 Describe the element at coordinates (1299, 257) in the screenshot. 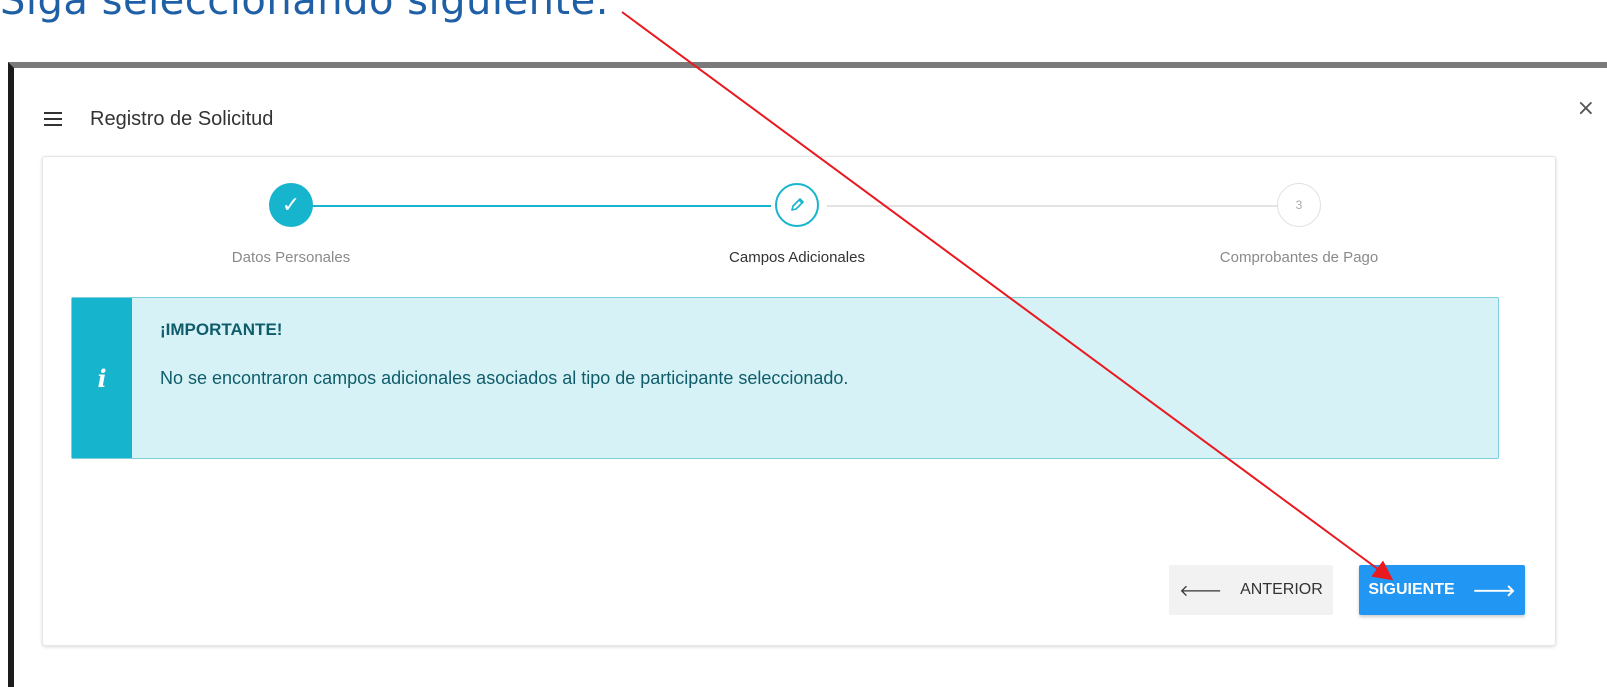

I see `step-label-comprobantes-pago: Comprobantes de Pago` at that location.